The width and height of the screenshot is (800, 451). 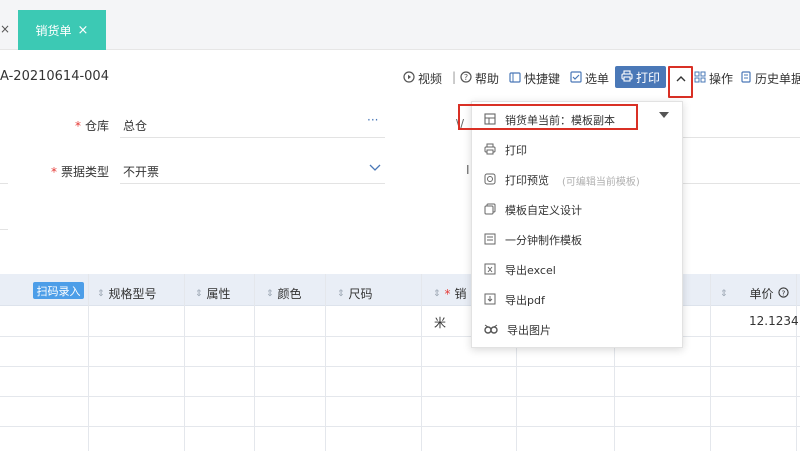 I want to click on column-header-size: ⇕ 尺码, so click(x=355, y=293).